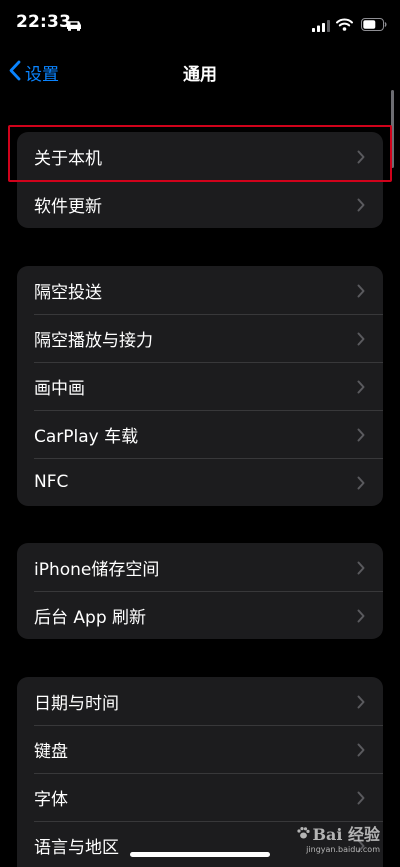 The width and height of the screenshot is (400, 867). Describe the element at coordinates (200, 482) in the screenshot. I see `list-item-nfc: NFC` at that location.